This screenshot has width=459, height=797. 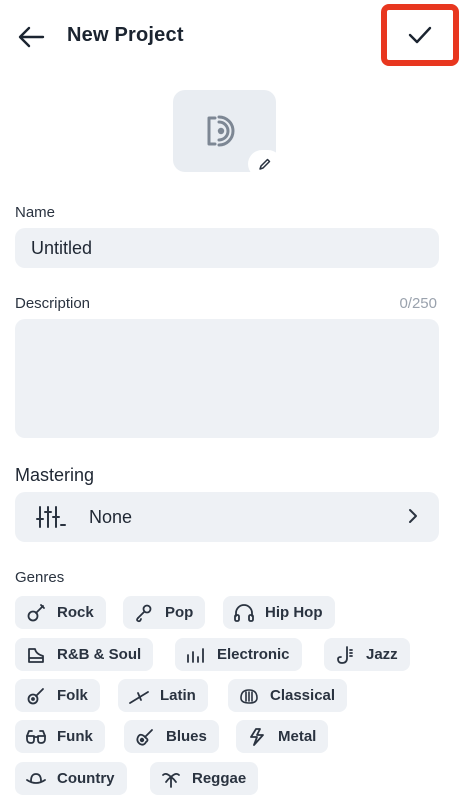 I want to click on genre-chip-funk: Funk, so click(x=60, y=736).